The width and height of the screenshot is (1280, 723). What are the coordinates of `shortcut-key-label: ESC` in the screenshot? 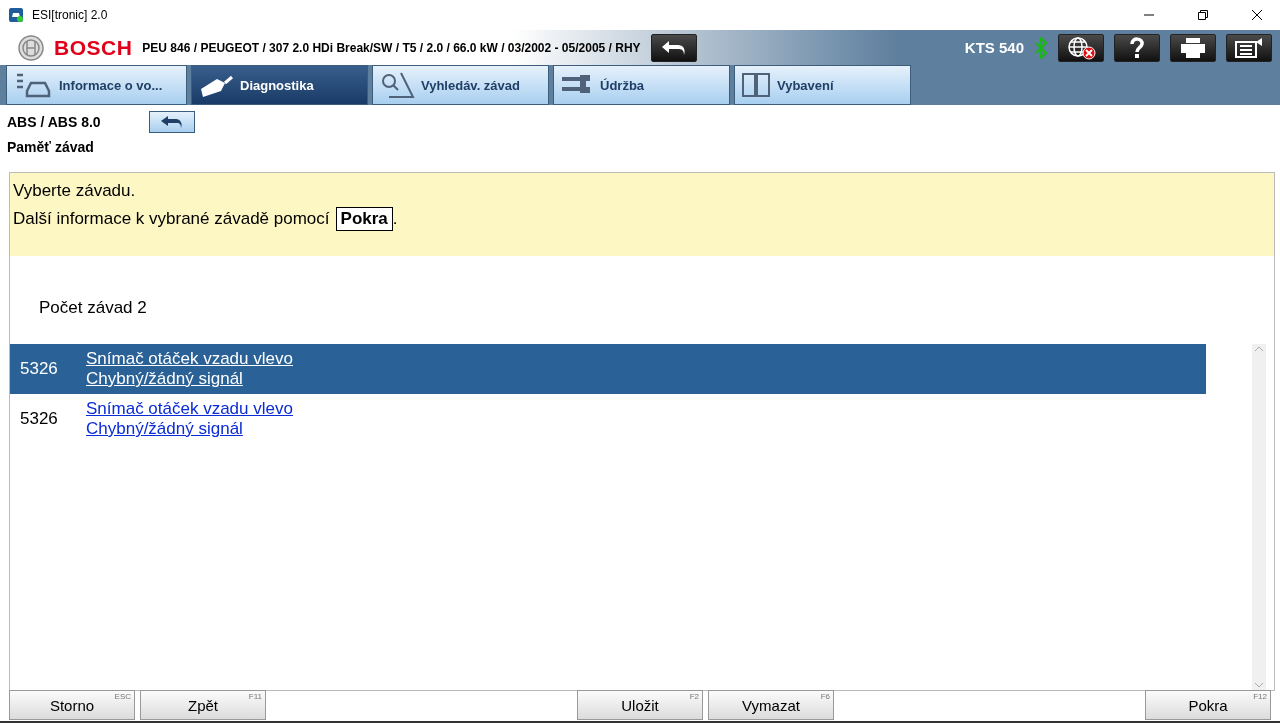 It's located at (122, 696).